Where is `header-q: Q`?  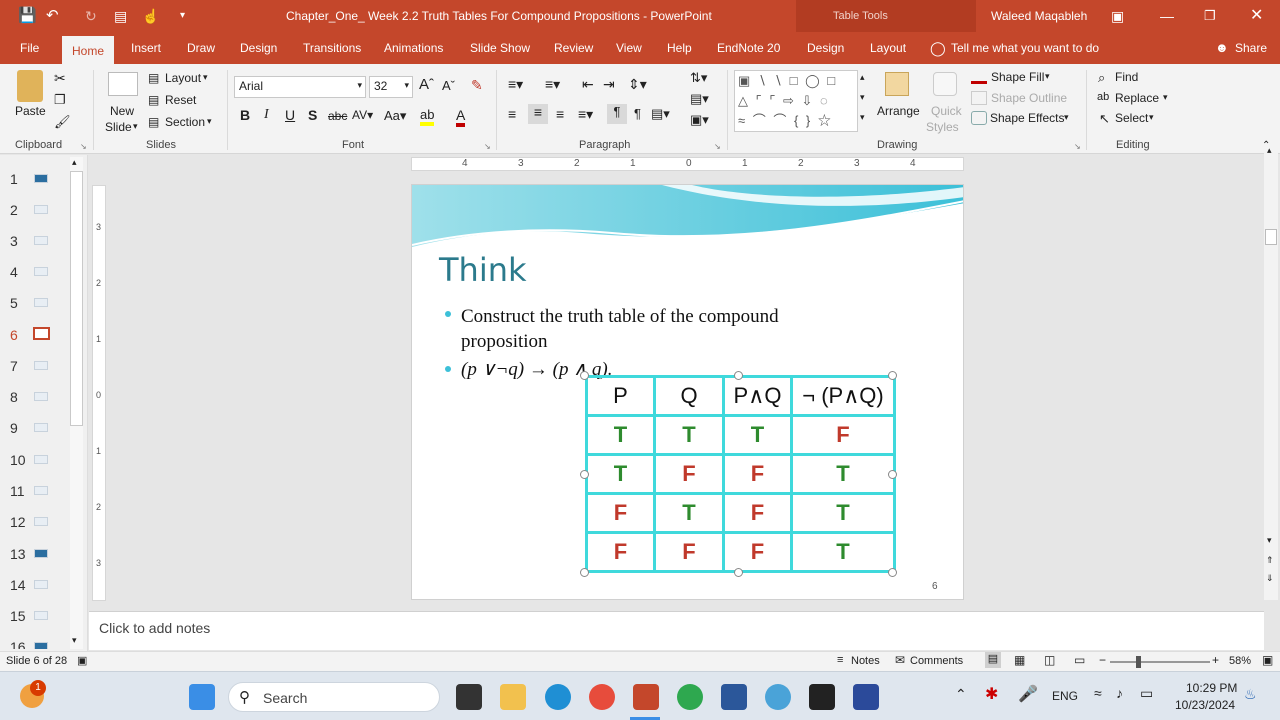 header-q: Q is located at coordinates (689, 396).